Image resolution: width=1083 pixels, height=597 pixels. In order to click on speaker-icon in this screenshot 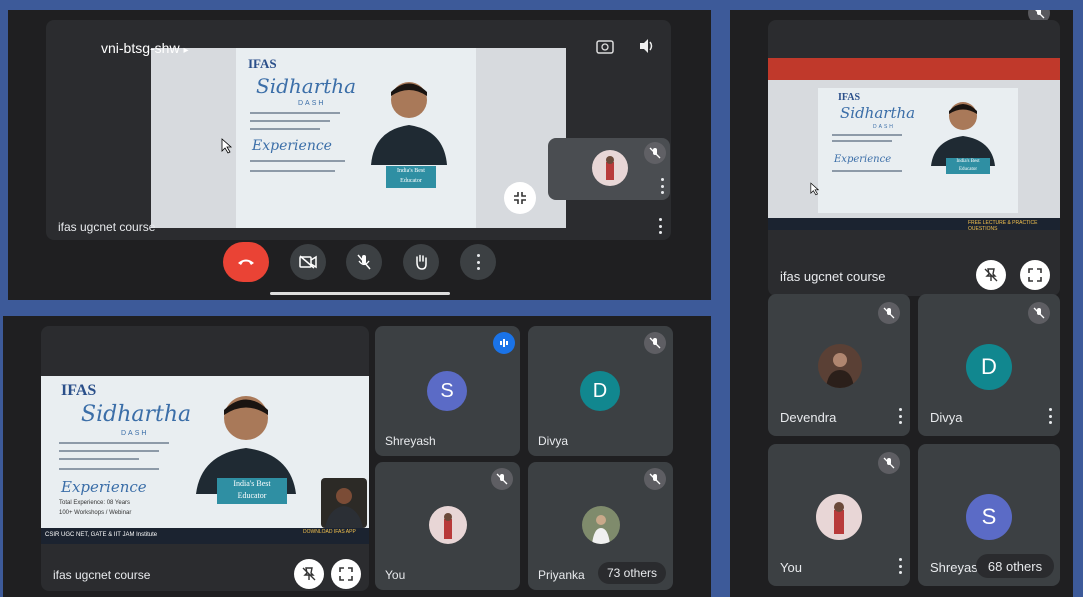, I will do `click(647, 48)`.